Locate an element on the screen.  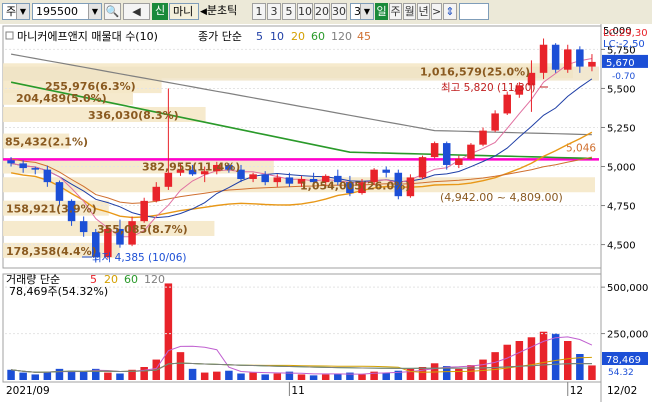
right-arrow-icon: > is located at coordinates (437, 11).